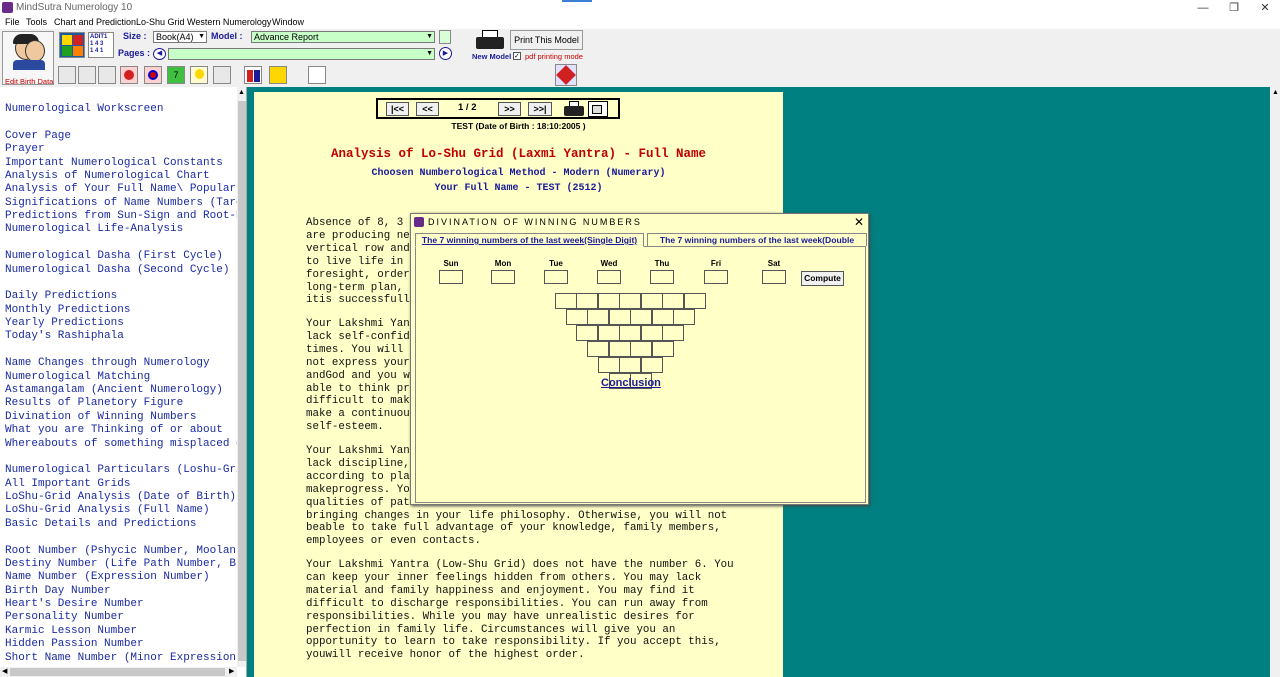  Describe the element at coordinates (317, 75) in the screenshot. I see `calendar-icon` at that location.